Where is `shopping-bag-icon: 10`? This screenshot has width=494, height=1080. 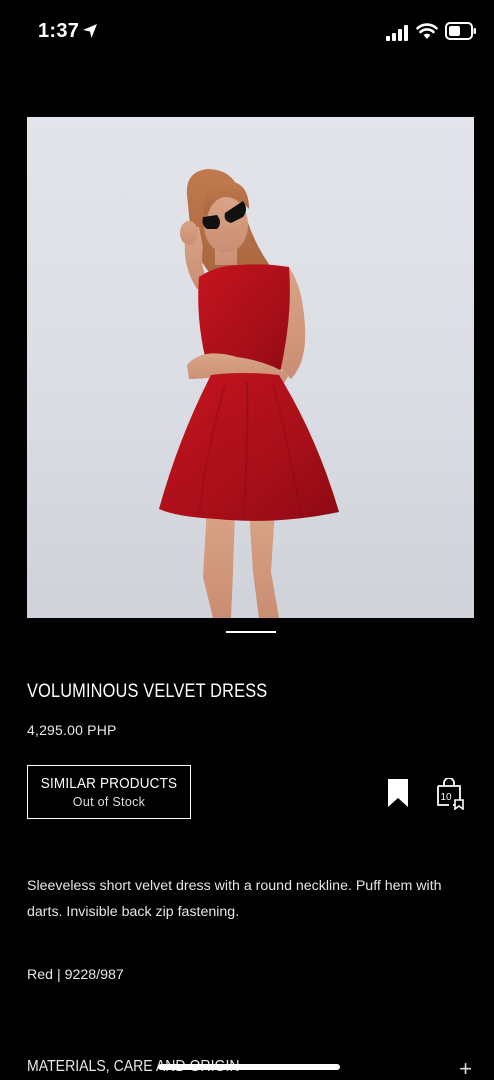
shopping-bag-icon: 10 is located at coordinates (450, 794).